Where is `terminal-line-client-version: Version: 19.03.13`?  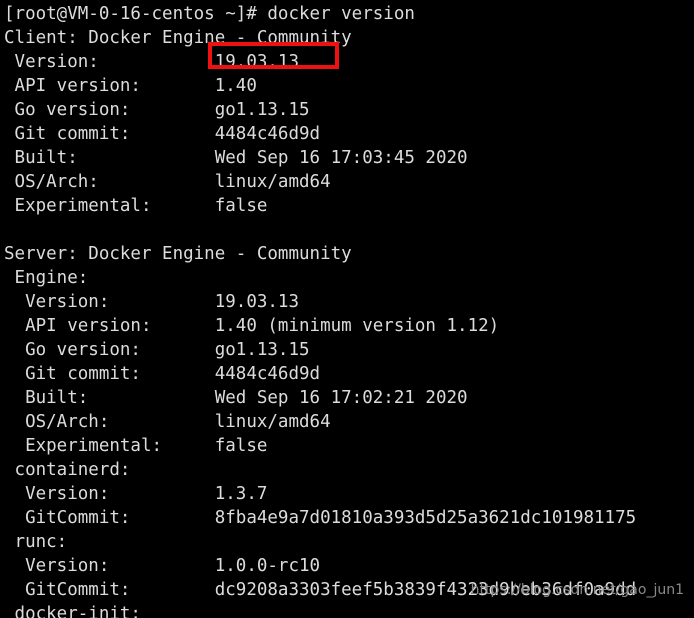 terminal-line-client-version: Version: 19.03.13 is located at coordinates (152, 62).